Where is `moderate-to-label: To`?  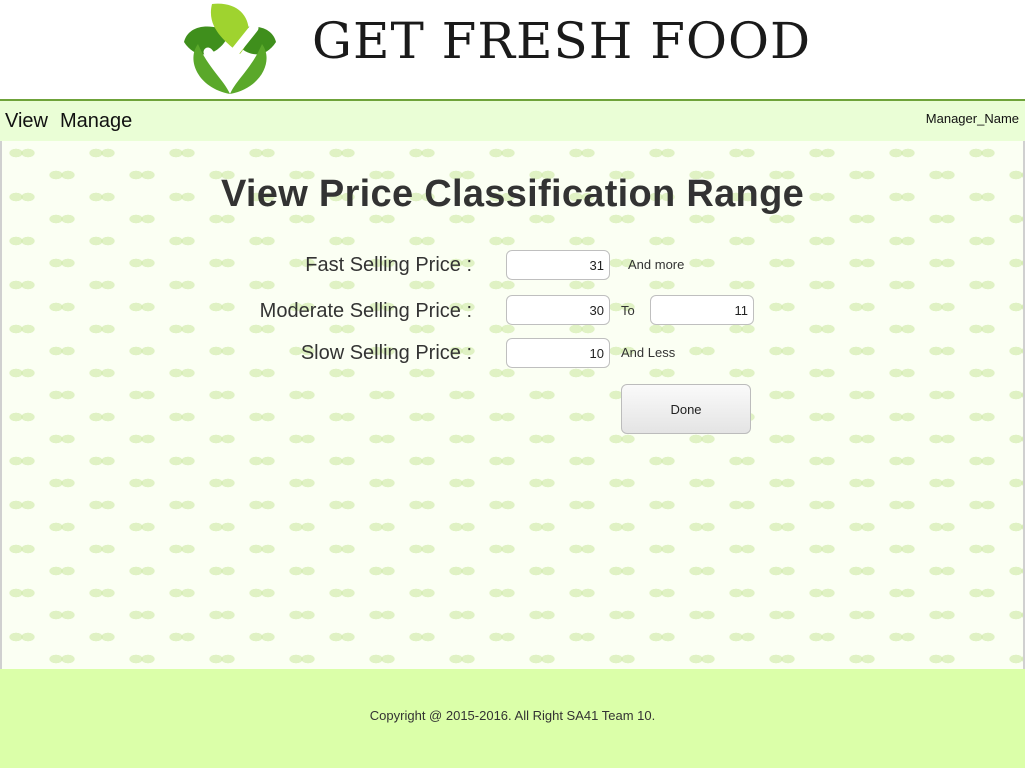 moderate-to-label: To is located at coordinates (628, 310).